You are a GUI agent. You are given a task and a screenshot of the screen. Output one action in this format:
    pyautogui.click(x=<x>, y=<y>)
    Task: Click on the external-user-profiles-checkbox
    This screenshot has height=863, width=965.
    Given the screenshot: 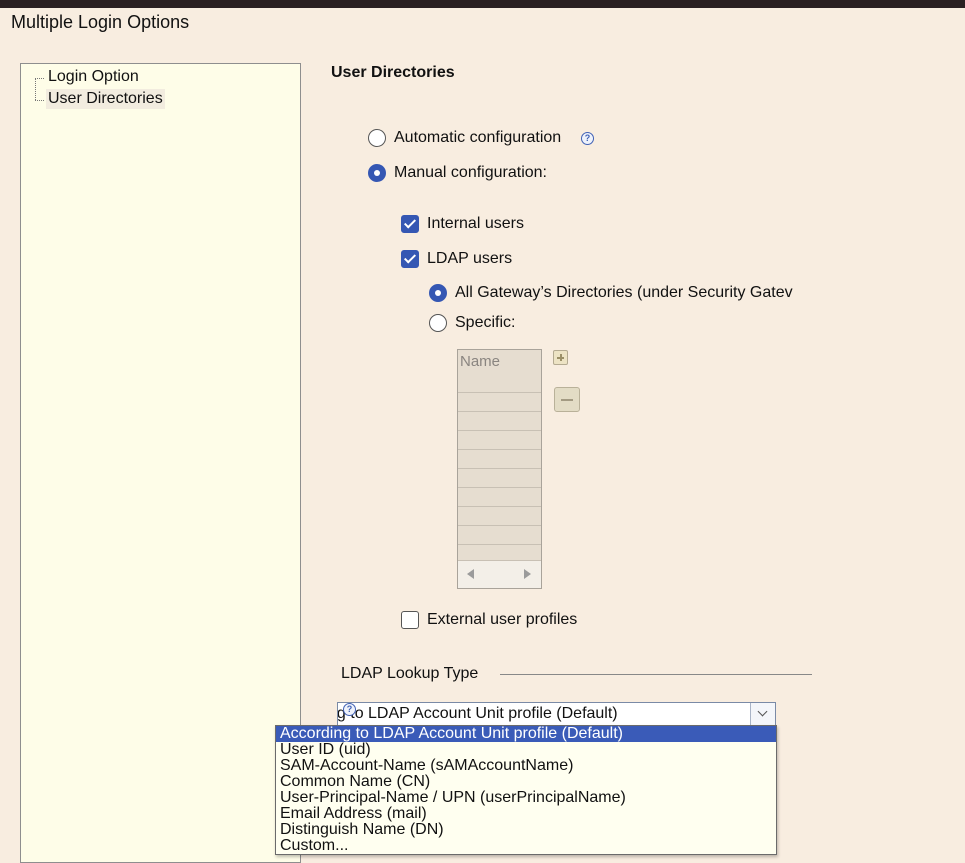 What is the action you would take?
    pyautogui.click(x=410, y=620)
    